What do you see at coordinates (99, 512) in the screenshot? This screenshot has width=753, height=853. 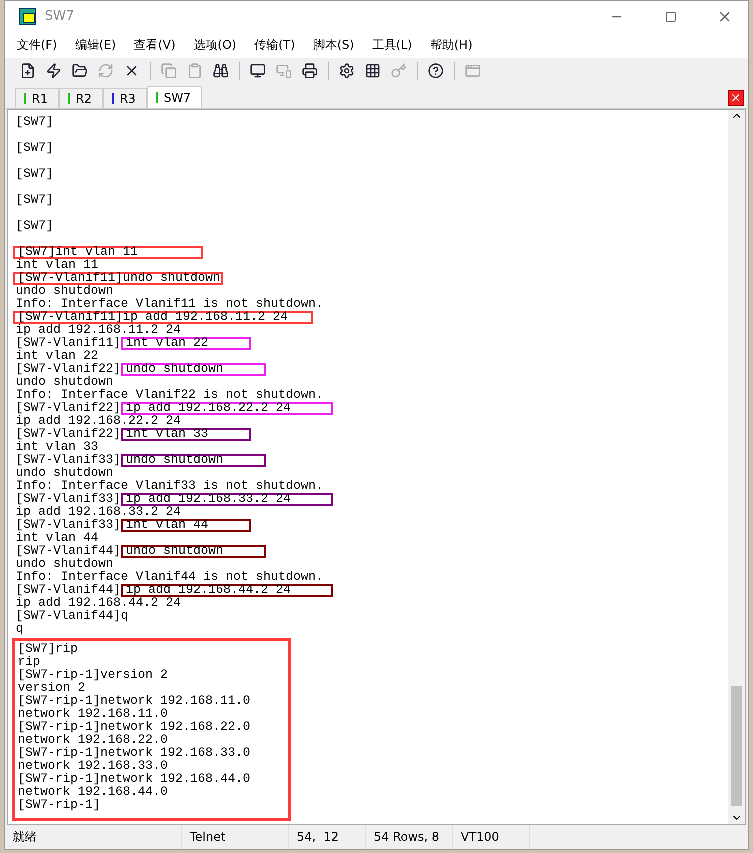 I see `terminal-line: ip add 192.168.33.2 24` at bounding box center [99, 512].